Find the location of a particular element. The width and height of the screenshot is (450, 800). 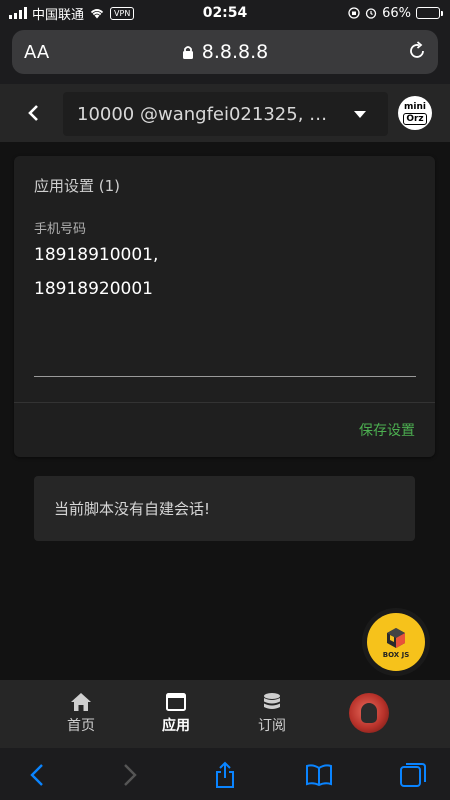

save-settings-button: 保存设置 is located at coordinates (387, 430).